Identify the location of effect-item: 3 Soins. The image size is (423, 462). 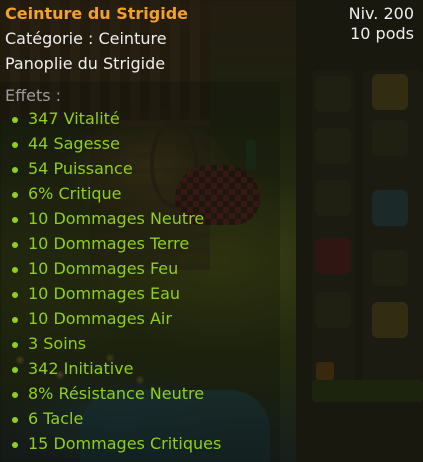
(116, 346).